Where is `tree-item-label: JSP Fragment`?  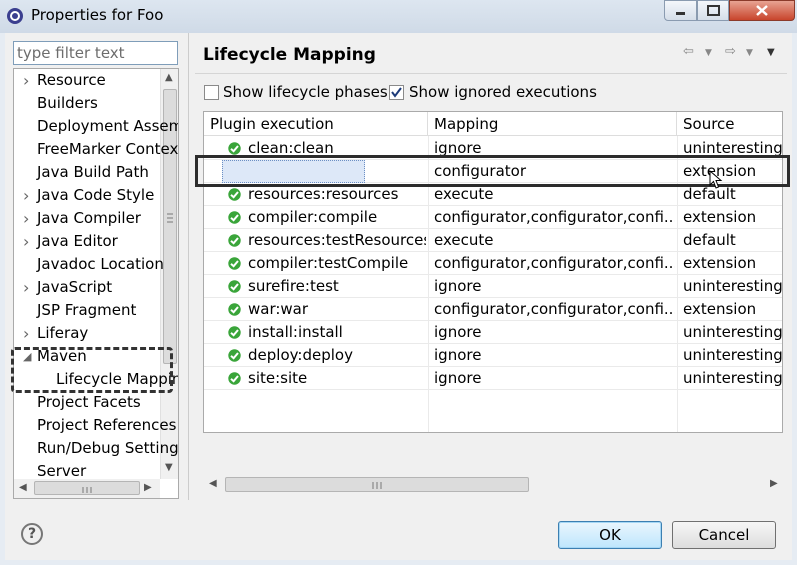
tree-item-label: JSP Fragment is located at coordinates (87, 310).